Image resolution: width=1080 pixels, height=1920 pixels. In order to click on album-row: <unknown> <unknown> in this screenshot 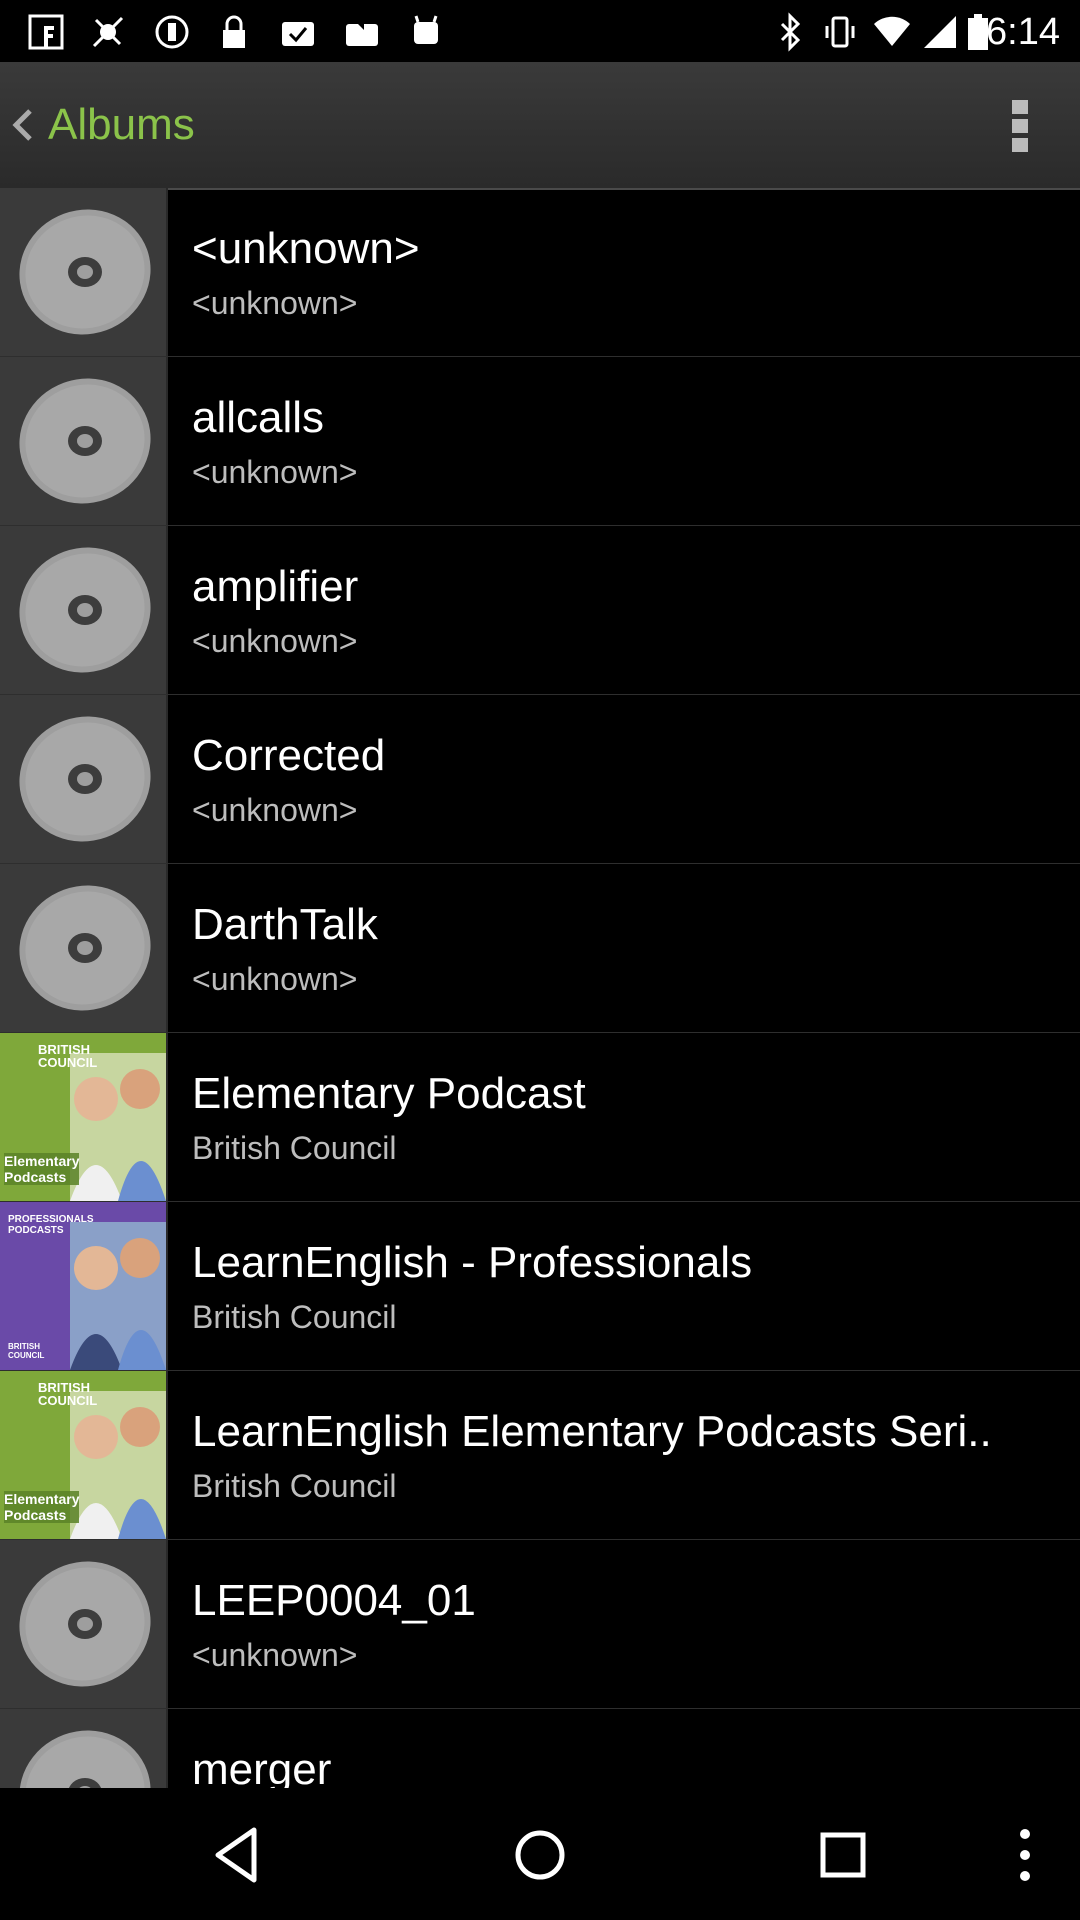, I will do `click(540, 272)`.